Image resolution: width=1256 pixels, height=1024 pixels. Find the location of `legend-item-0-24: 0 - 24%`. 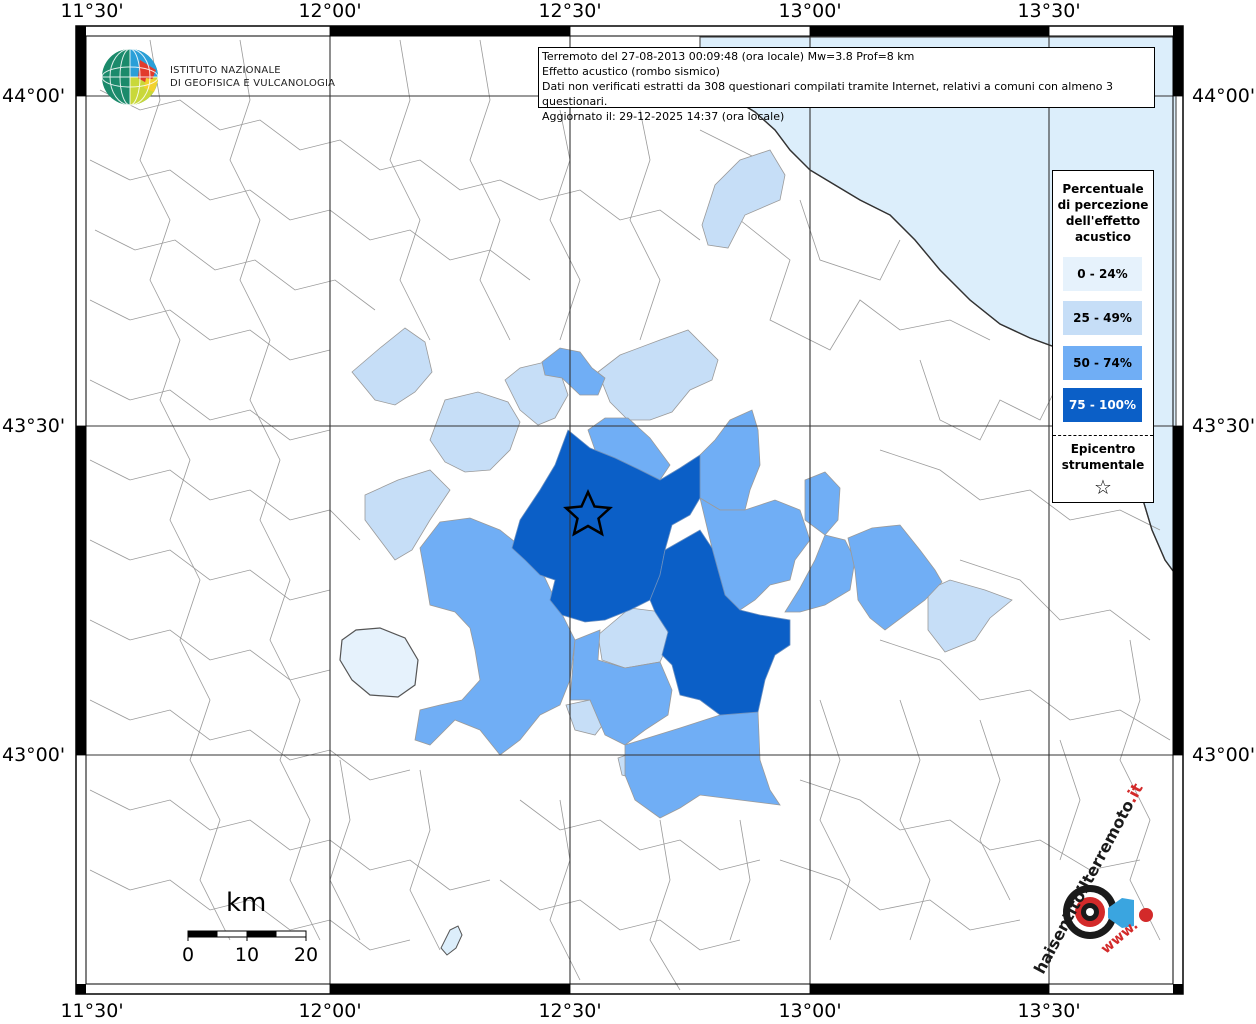

legend-item-0-24: 0 - 24% is located at coordinates (1102, 274).